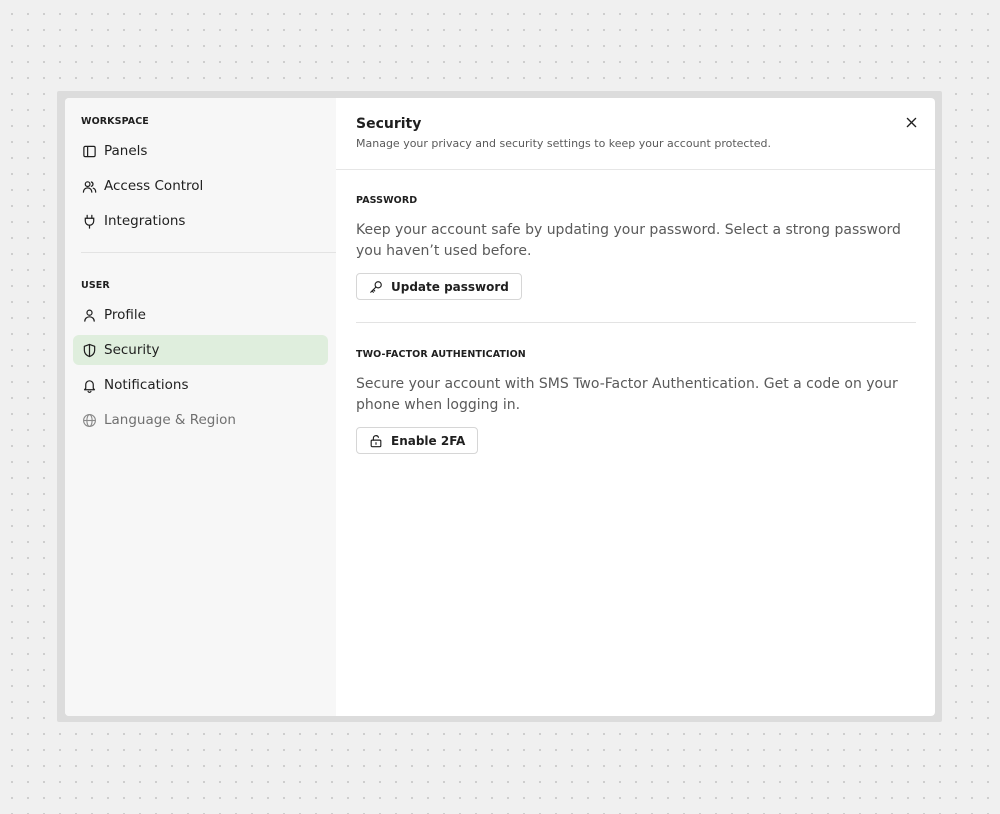 This screenshot has height=814, width=1000. I want to click on enable-2fa-button: Enable 2FA, so click(417, 440).